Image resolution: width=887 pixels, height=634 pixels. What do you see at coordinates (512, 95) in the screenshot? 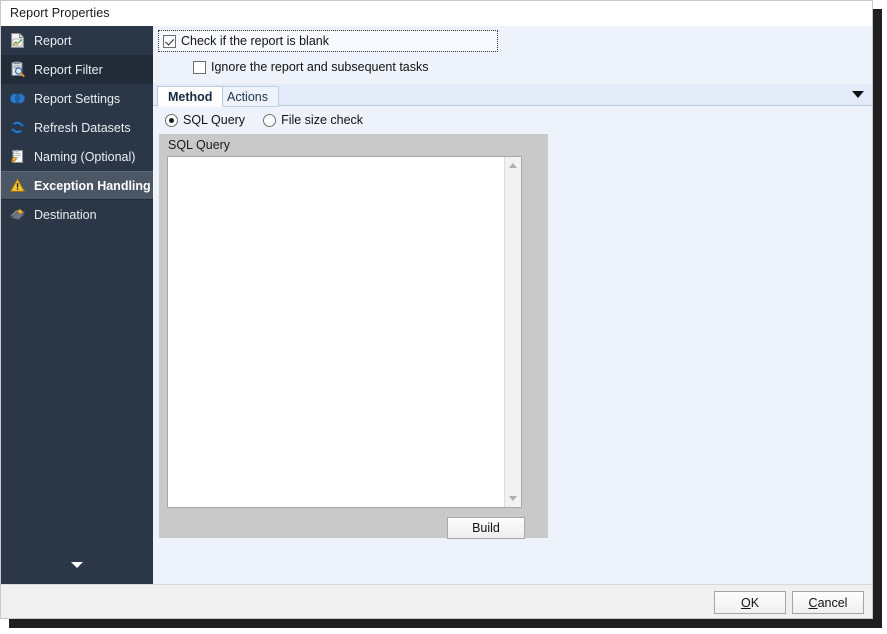
I see `tab-strip: Method Actions` at bounding box center [512, 95].